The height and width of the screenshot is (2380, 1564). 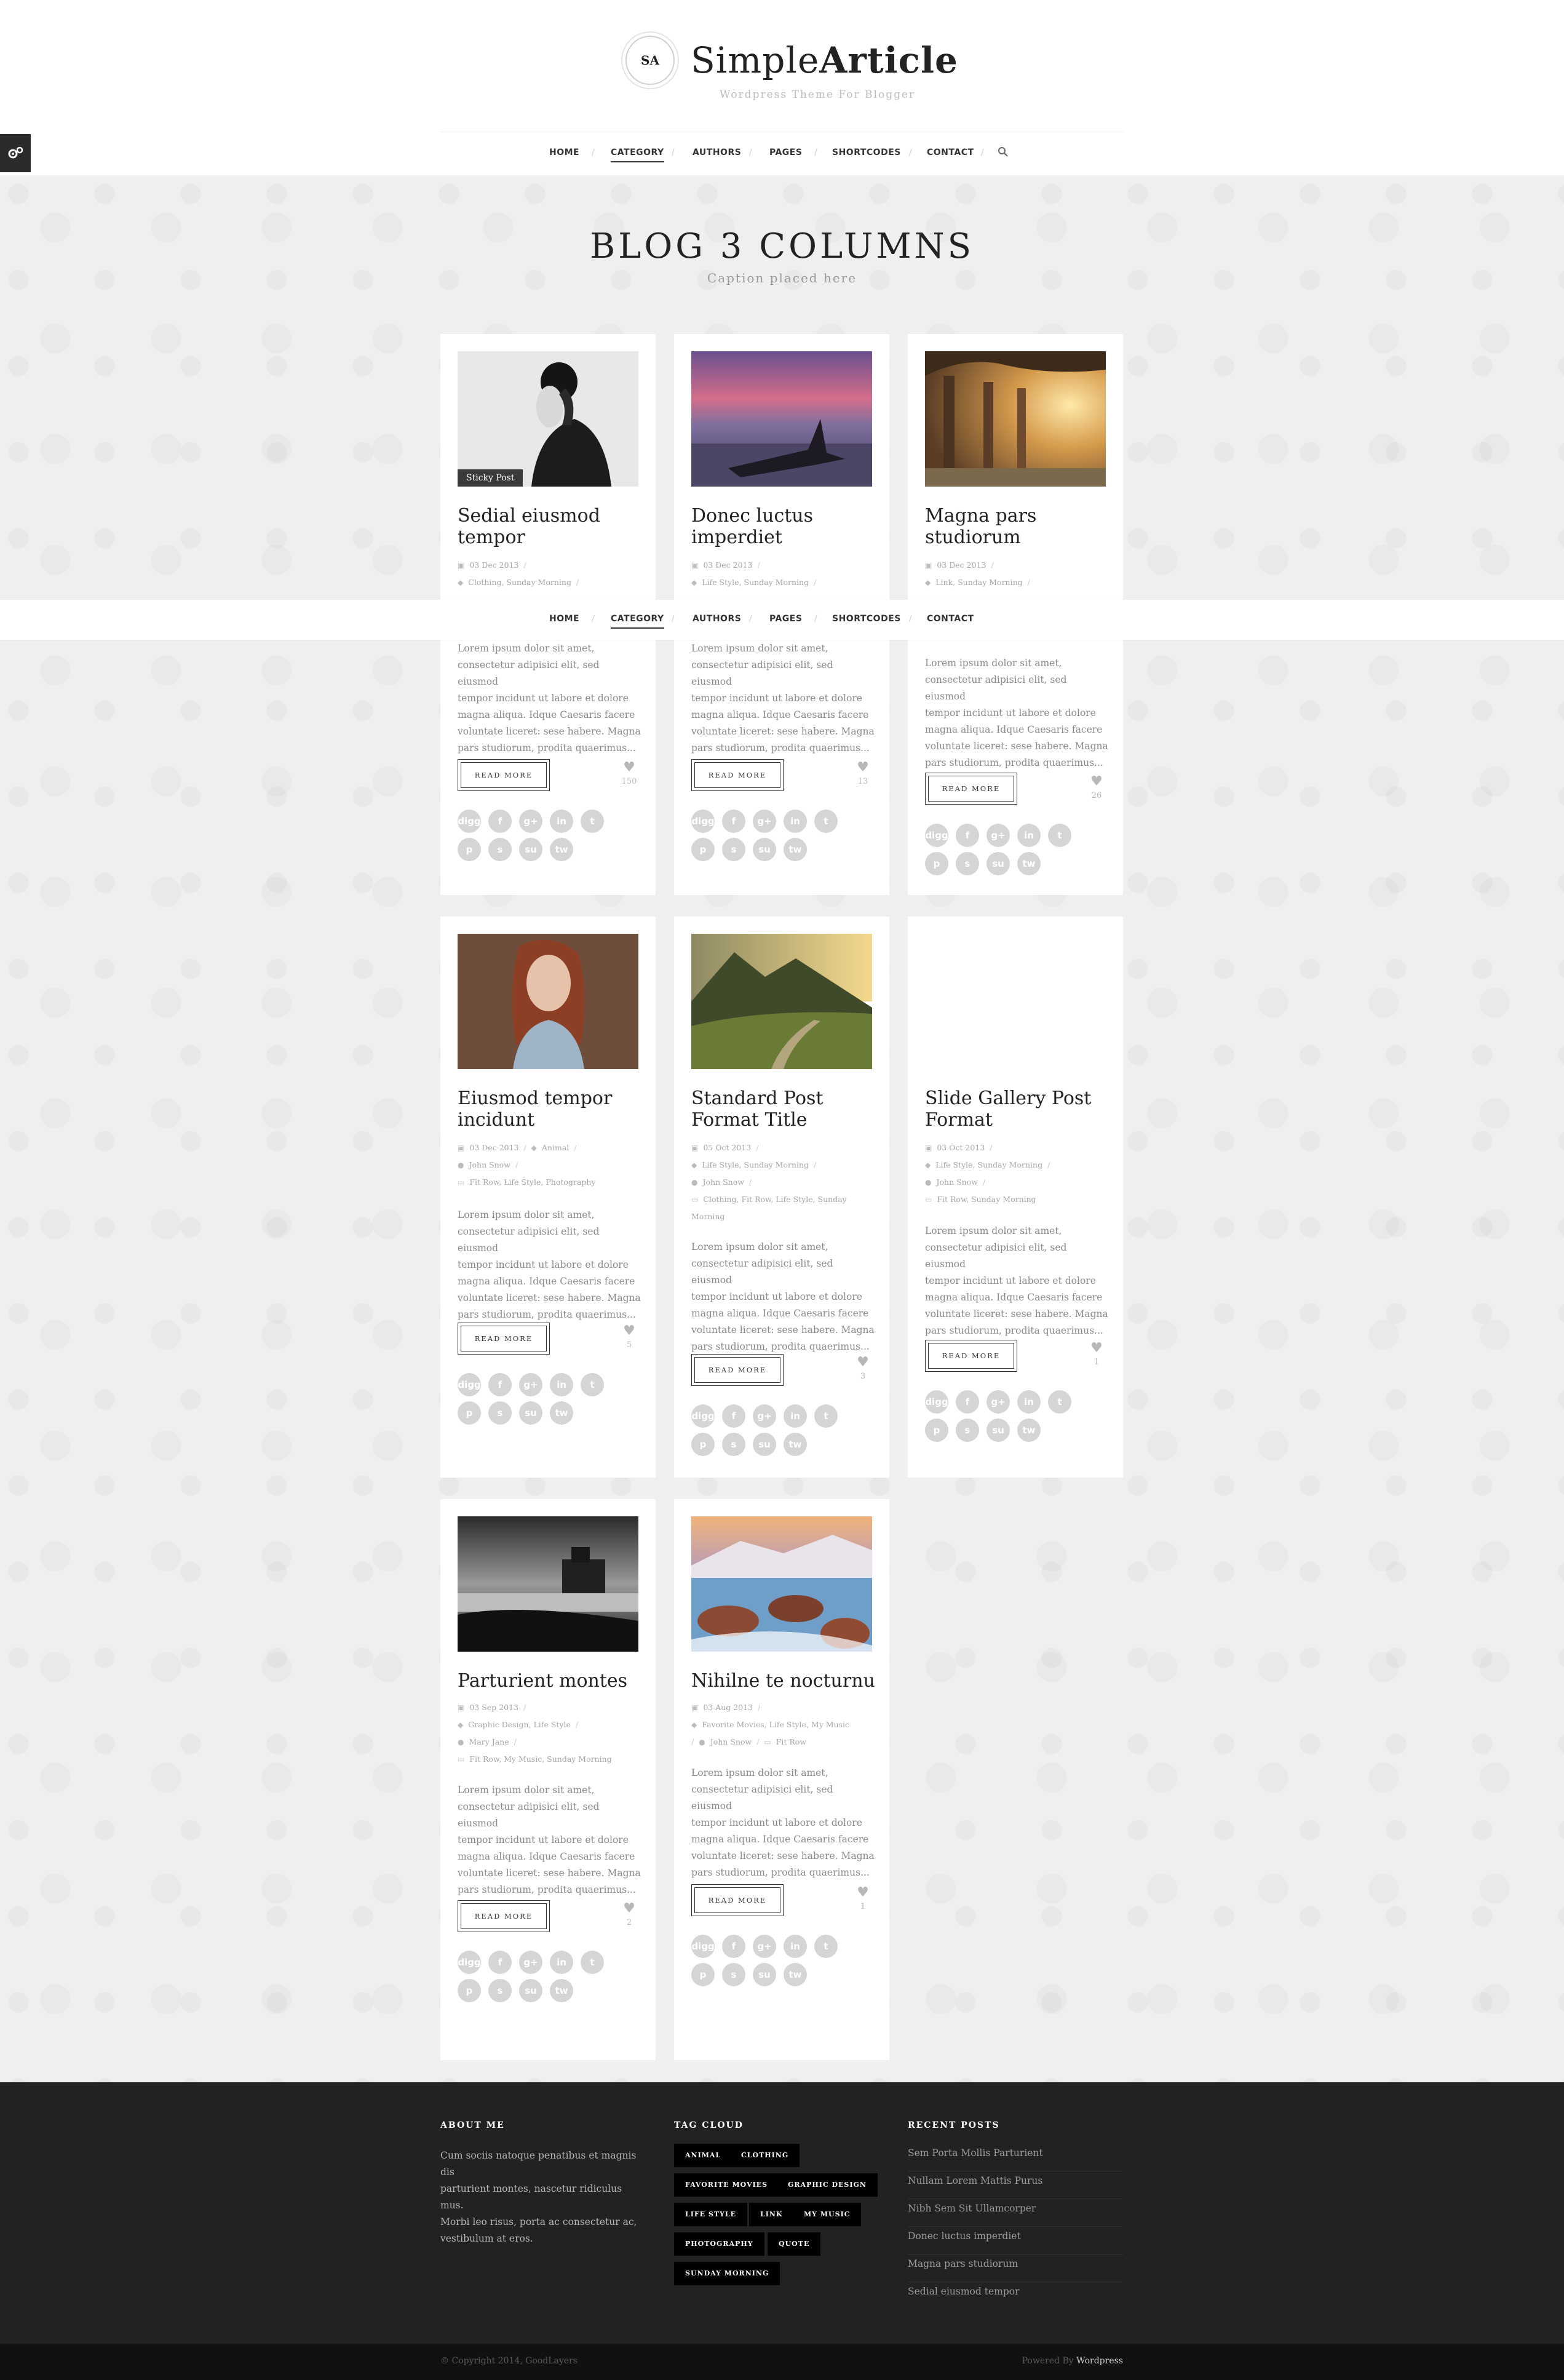 What do you see at coordinates (1096, 788) in the screenshot?
I see `like-button: ♥ 26` at bounding box center [1096, 788].